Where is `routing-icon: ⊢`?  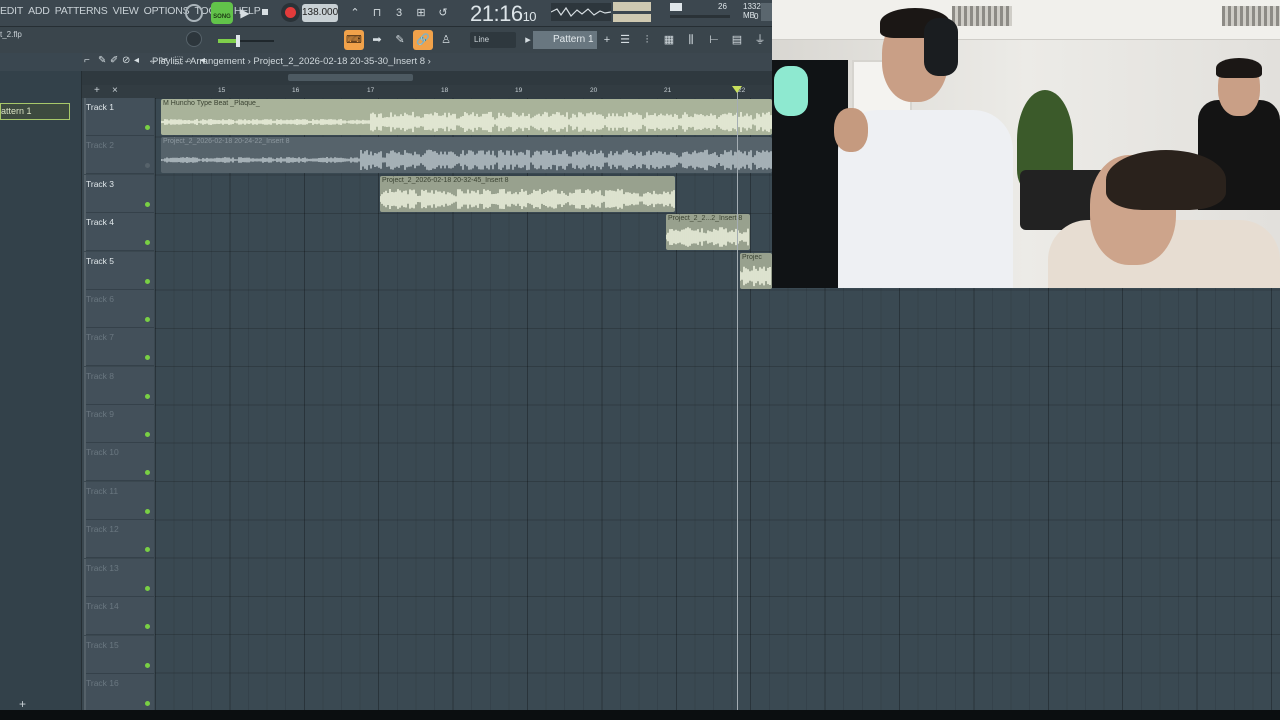 routing-icon: ⊢ is located at coordinates (714, 40).